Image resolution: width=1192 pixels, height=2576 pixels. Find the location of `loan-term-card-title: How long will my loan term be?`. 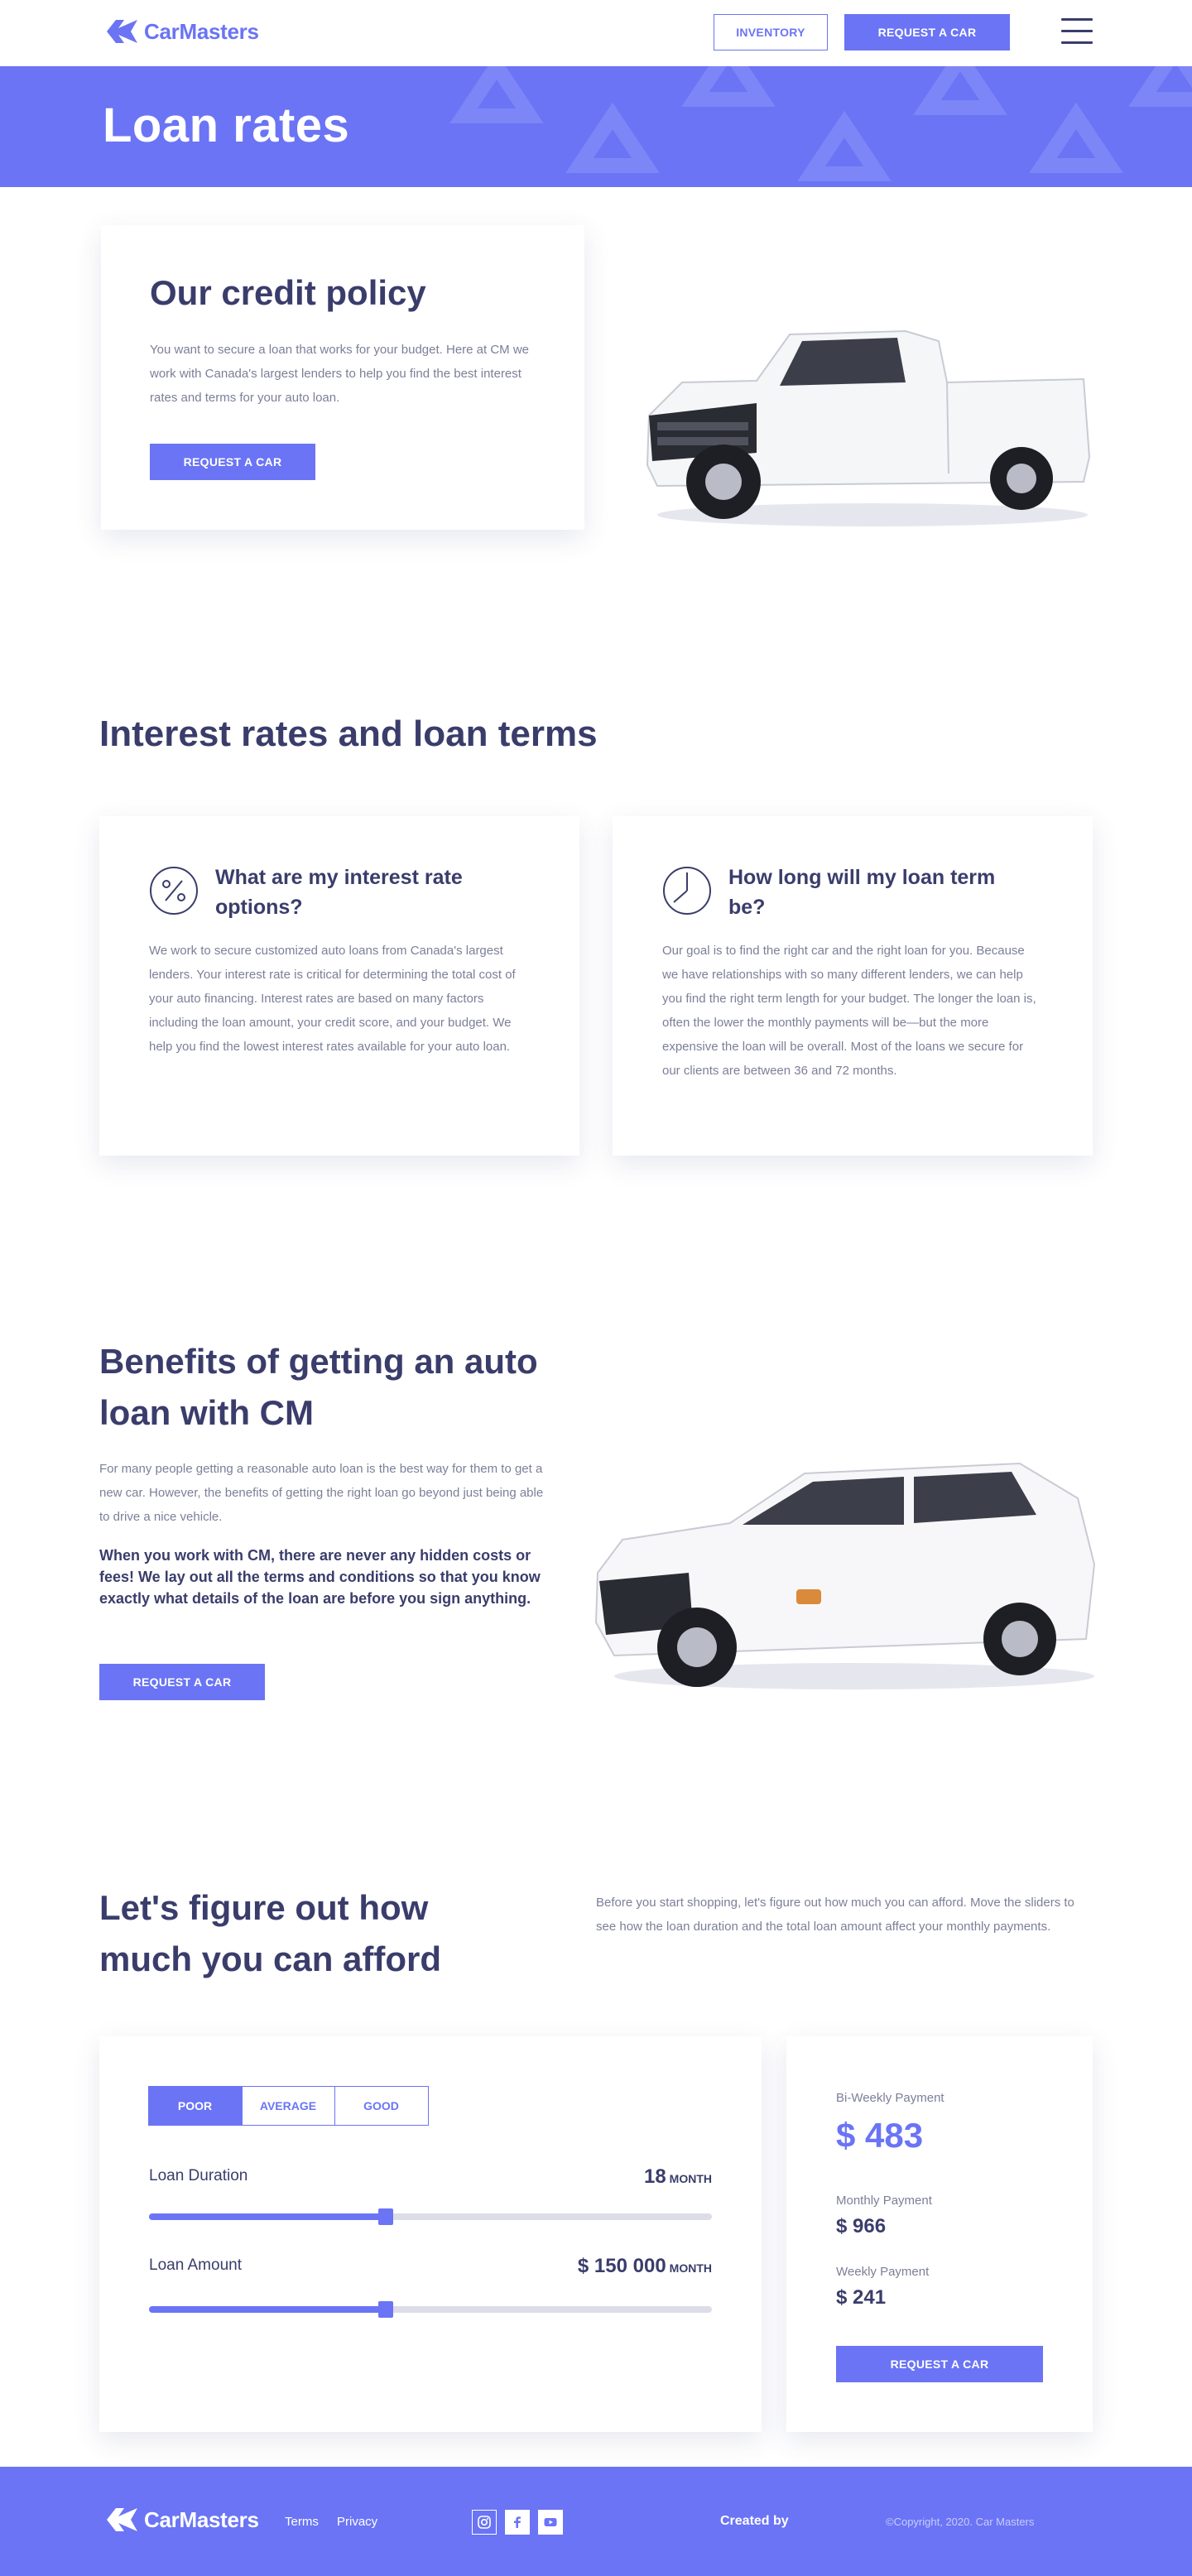

loan-term-card-title: How long will my loan term be? is located at coordinates (862, 892).